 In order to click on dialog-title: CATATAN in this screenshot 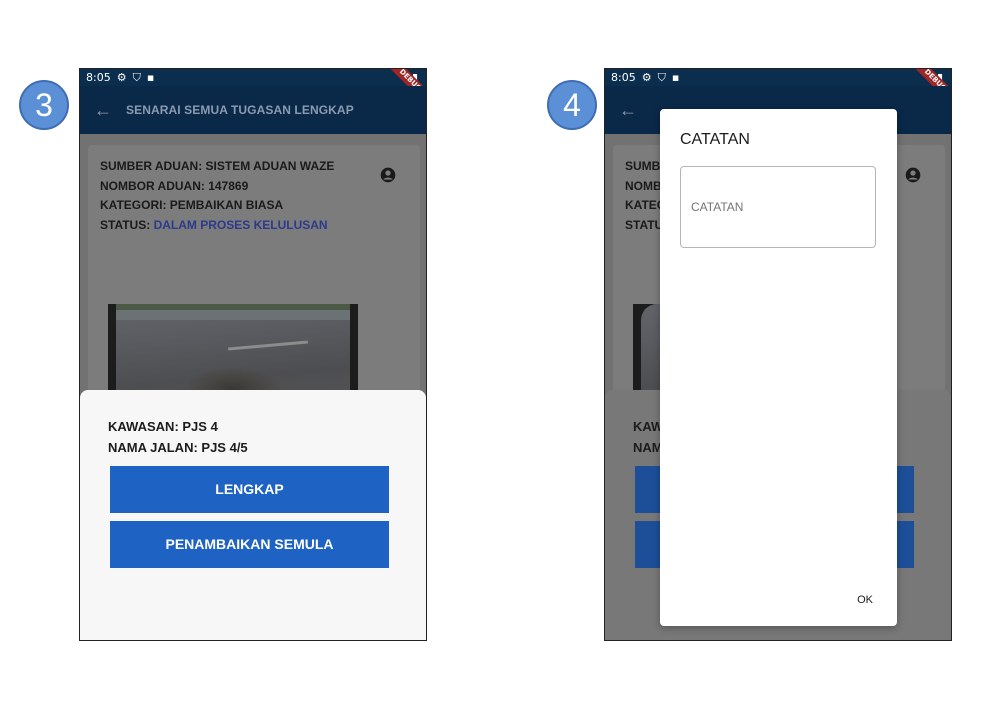, I will do `click(715, 139)`.